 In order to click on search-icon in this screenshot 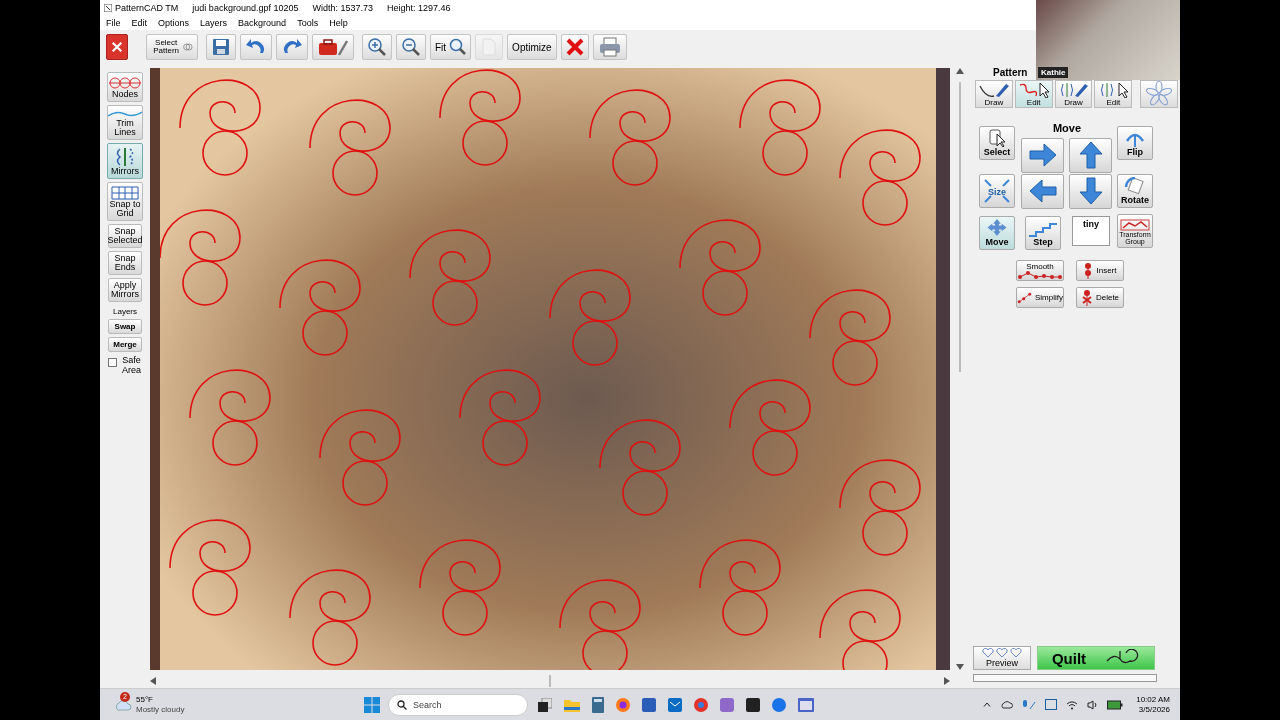, I will do `click(402, 704)`.